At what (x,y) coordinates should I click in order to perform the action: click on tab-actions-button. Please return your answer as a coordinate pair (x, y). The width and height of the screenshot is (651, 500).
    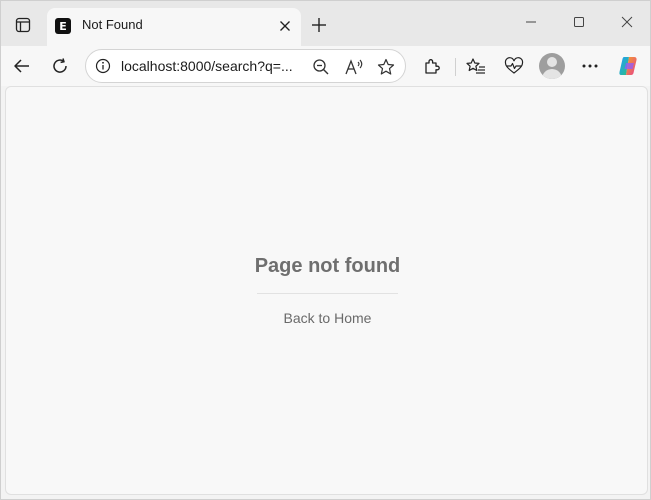
    Looking at the image, I should click on (23, 25).